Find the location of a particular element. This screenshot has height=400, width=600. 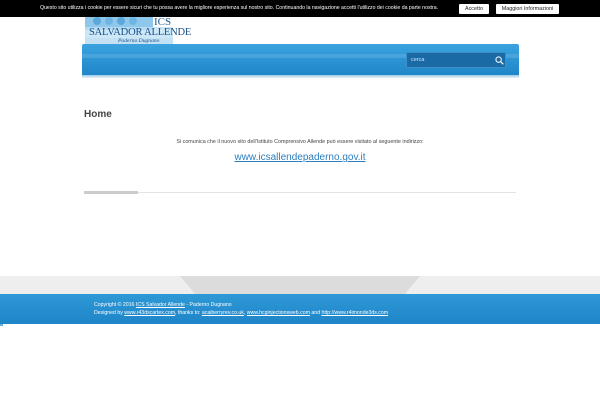

copyright-prefix: Copyright © 2016 is located at coordinates (114, 305).